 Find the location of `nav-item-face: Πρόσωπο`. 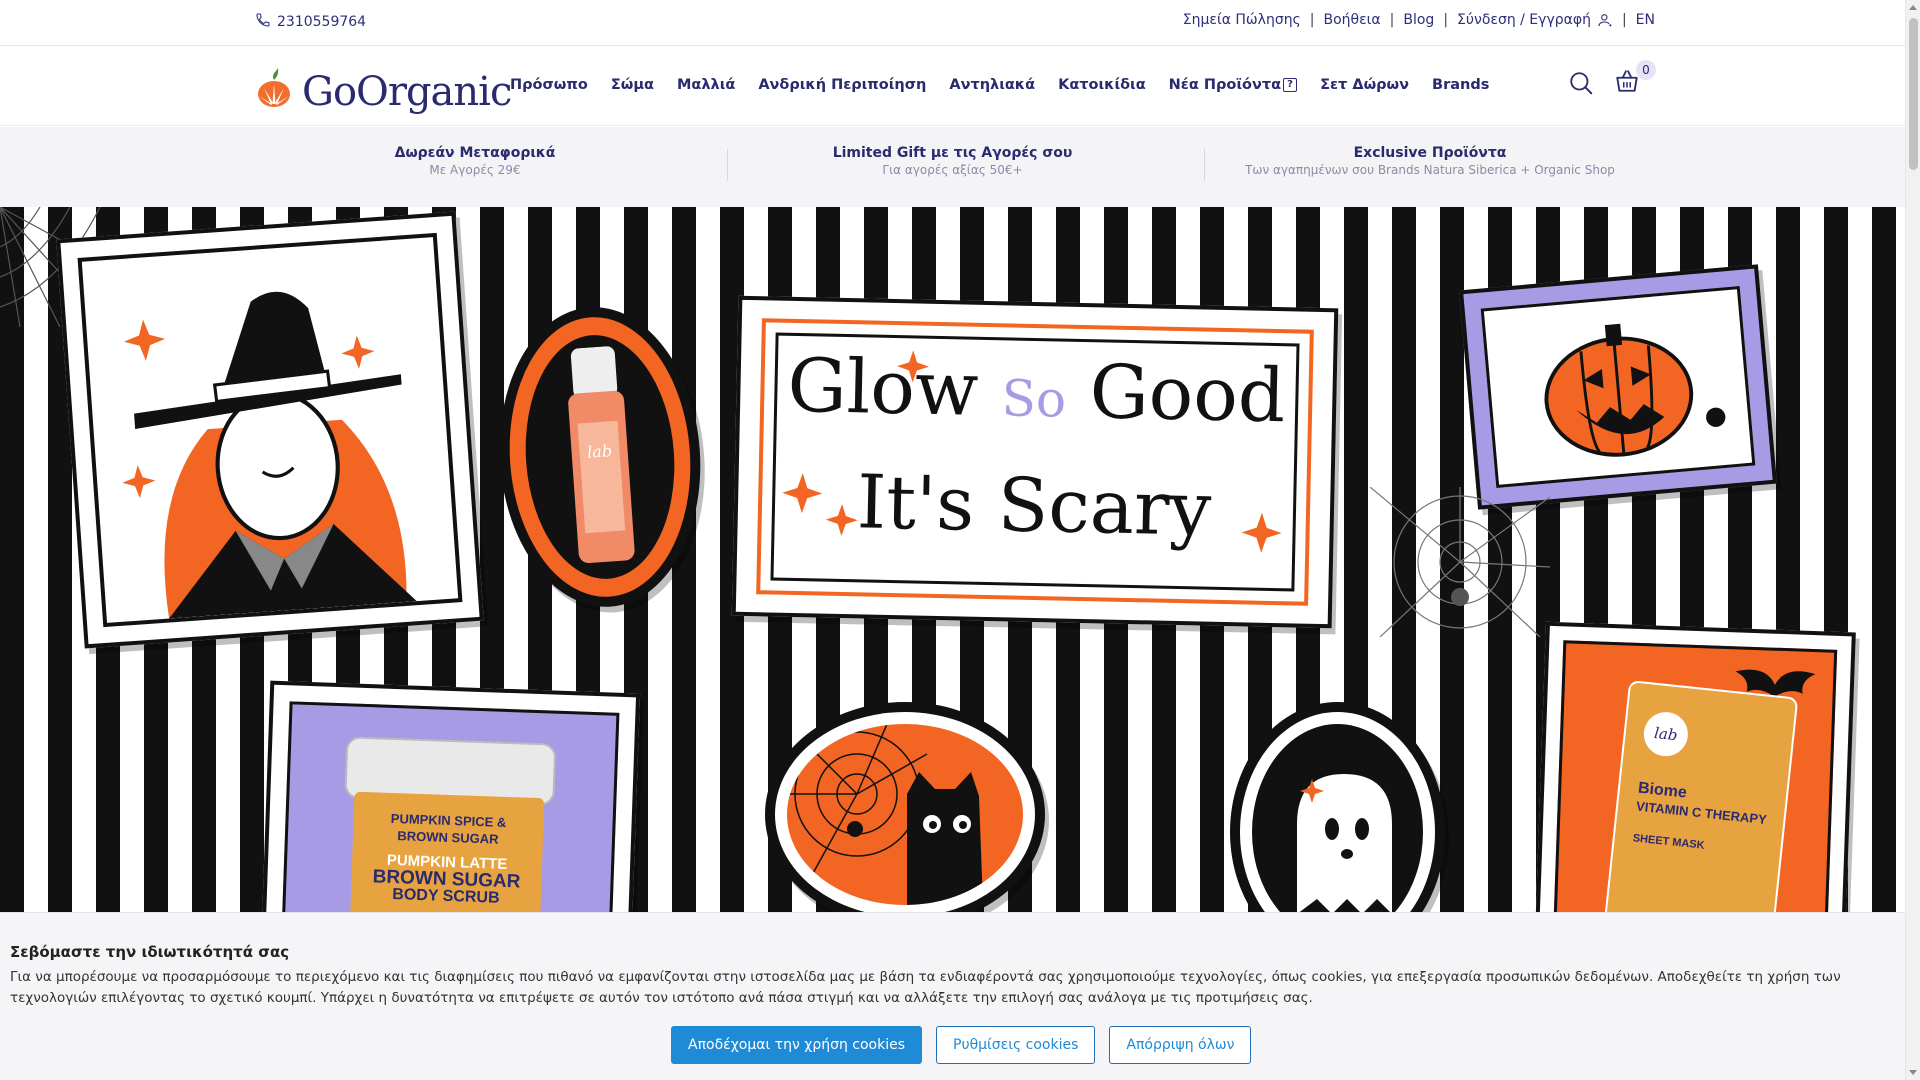

nav-item-face: Πρόσωπο is located at coordinates (549, 85).